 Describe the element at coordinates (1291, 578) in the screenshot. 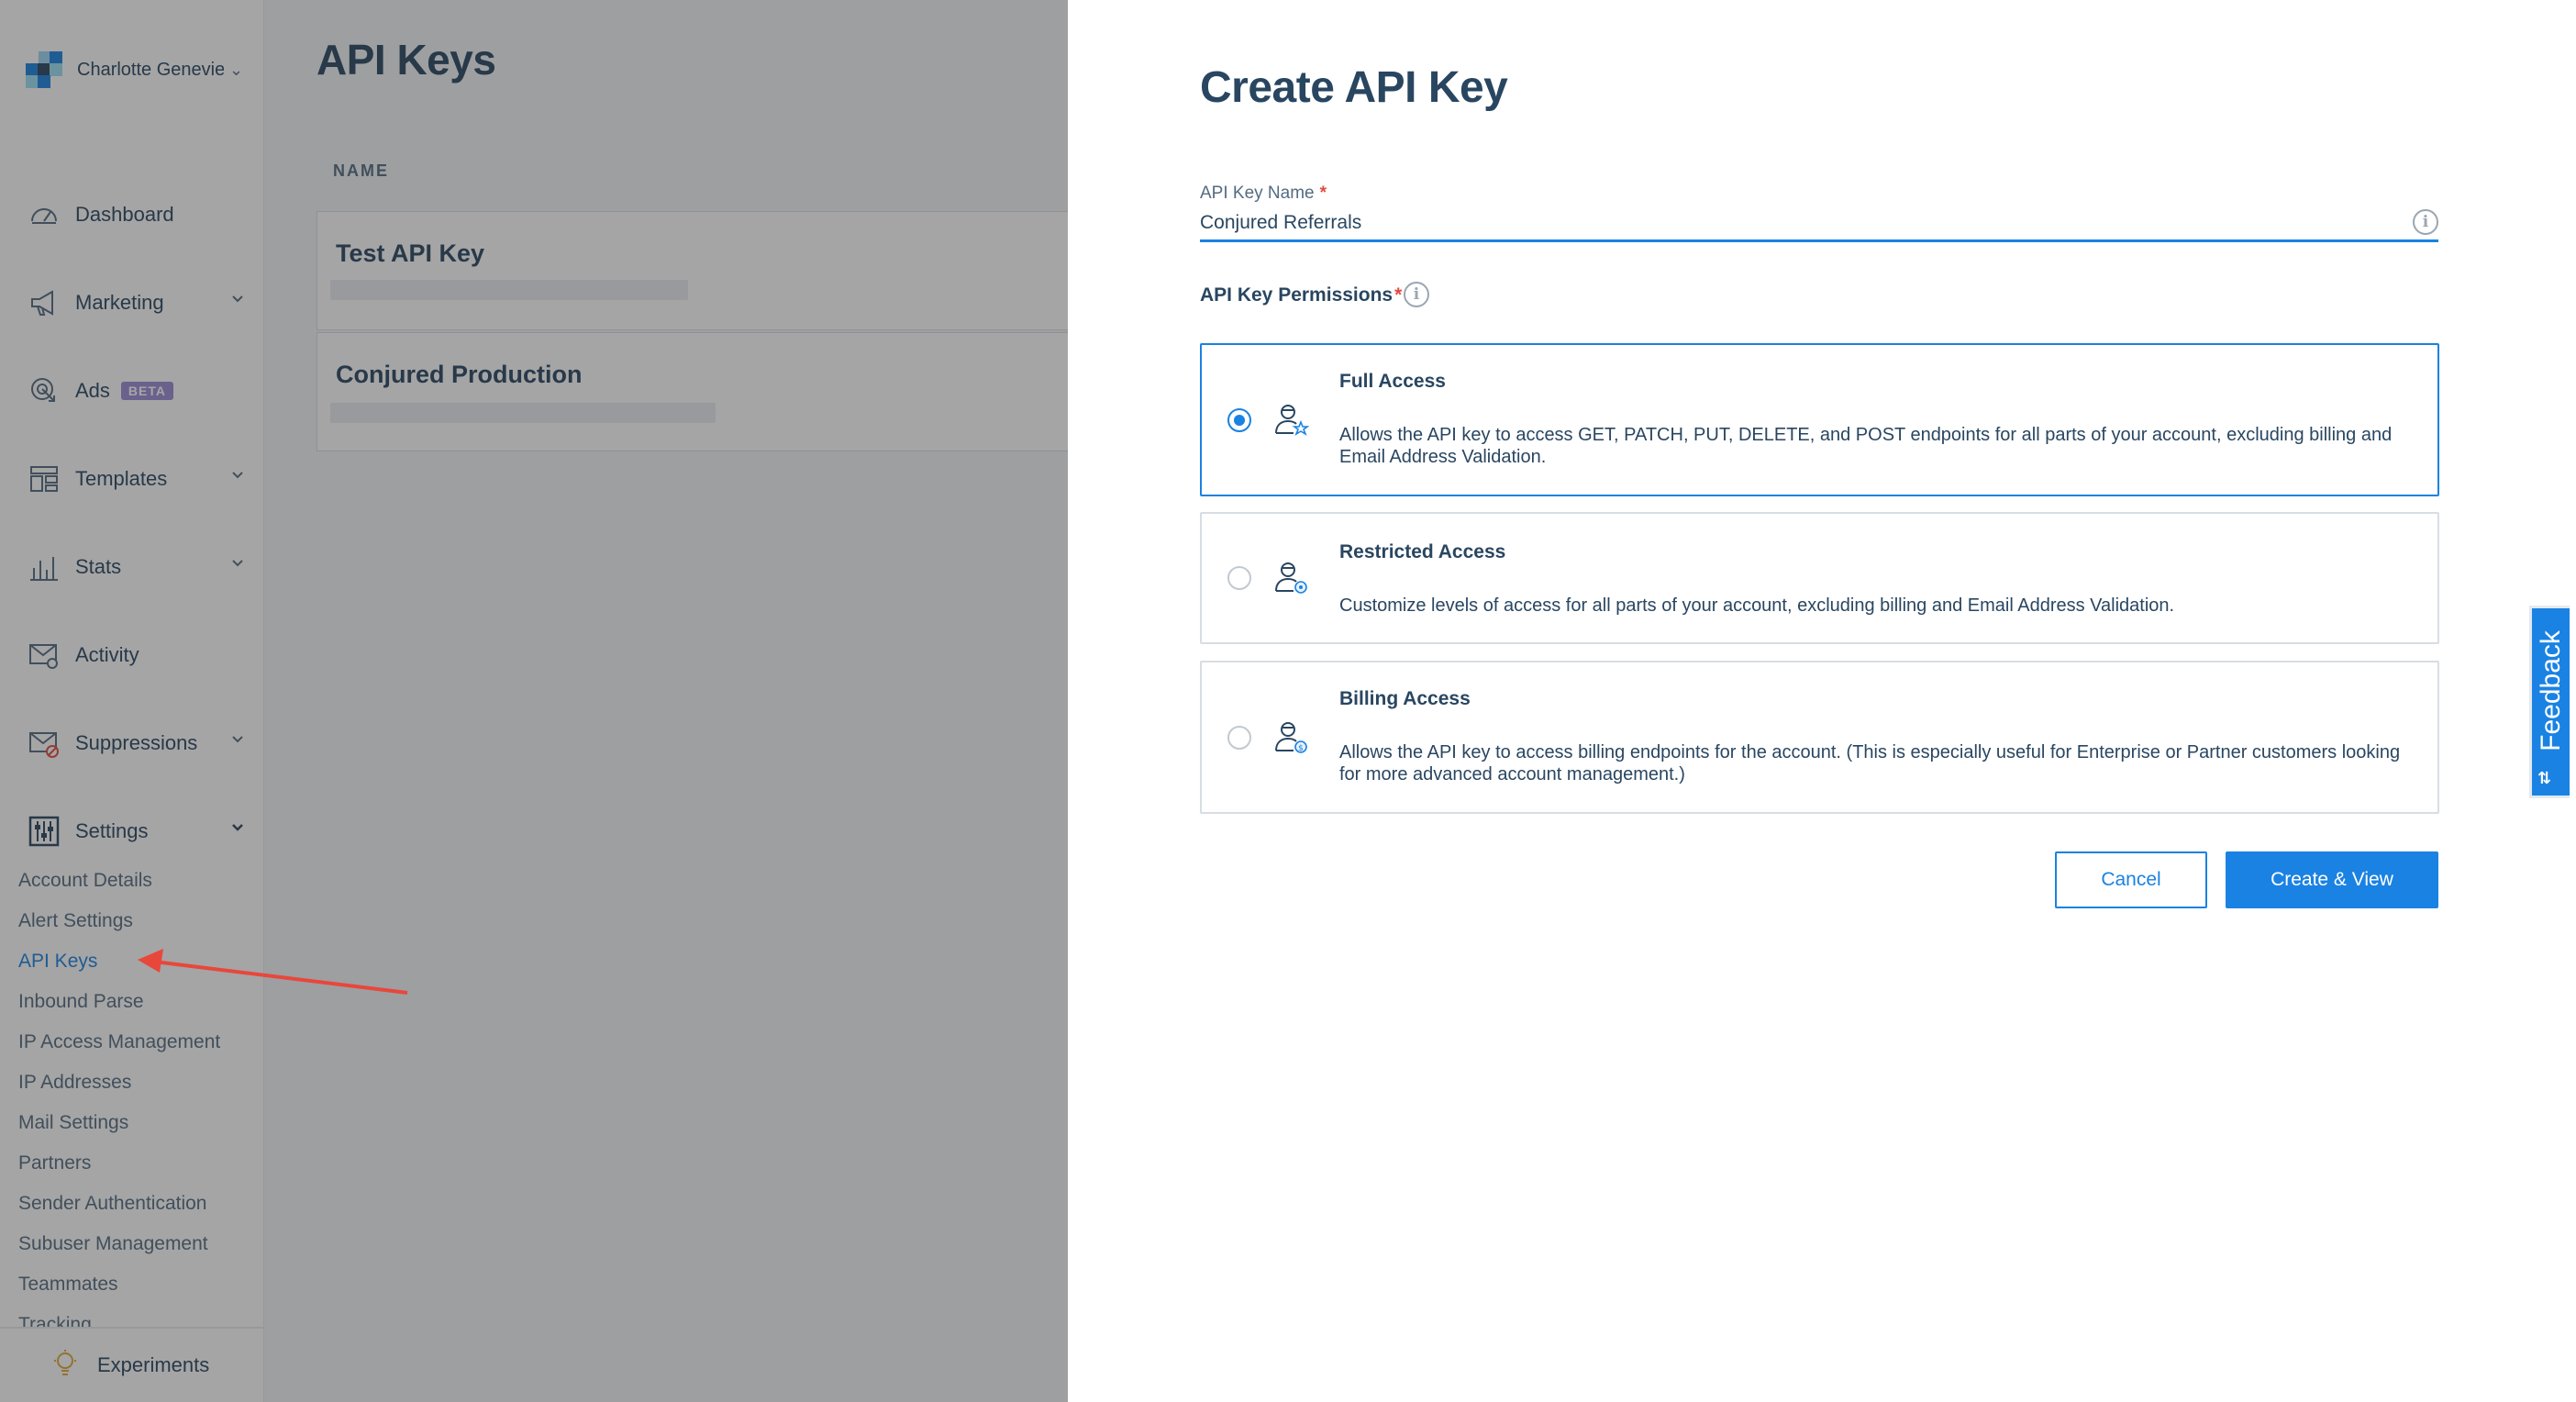

I see `user-gear-icon` at that location.